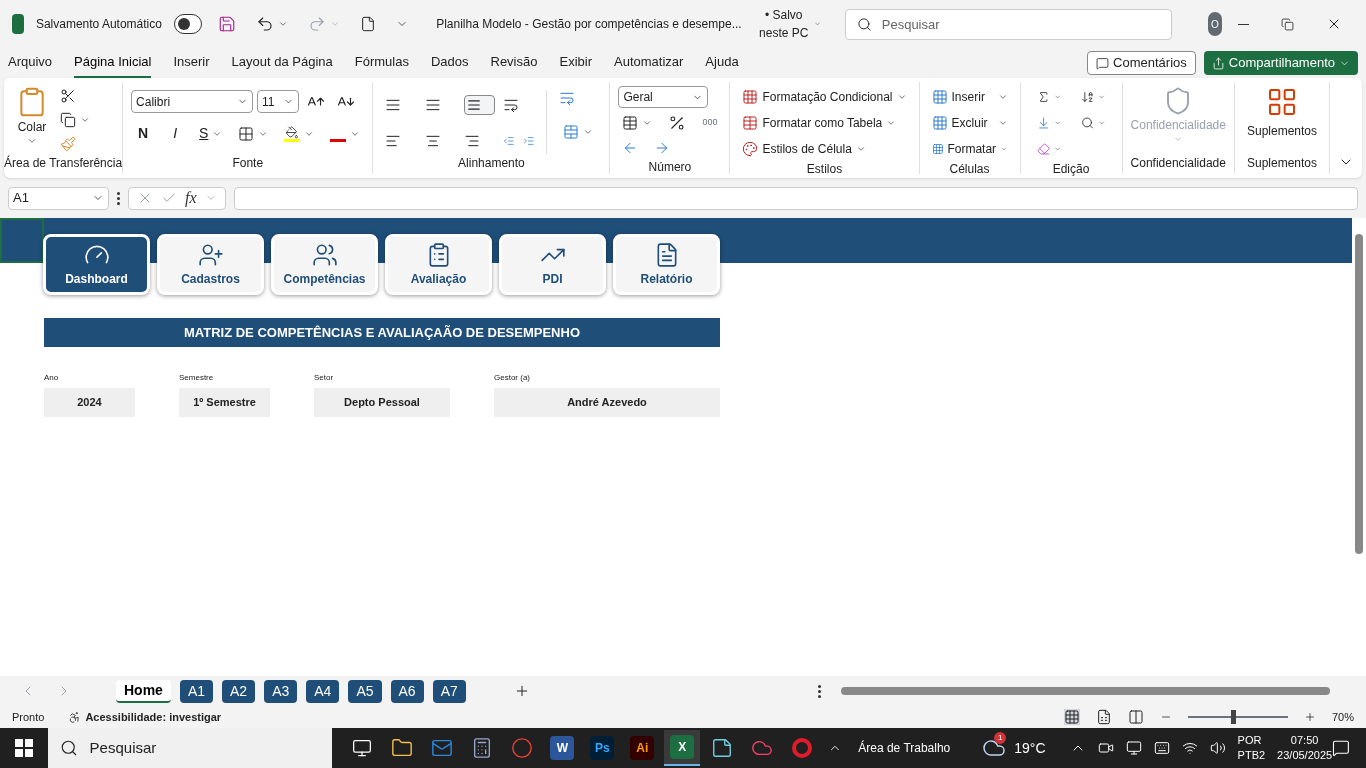 The height and width of the screenshot is (768, 1366). I want to click on nav-button: Cadastros, so click(210, 264).